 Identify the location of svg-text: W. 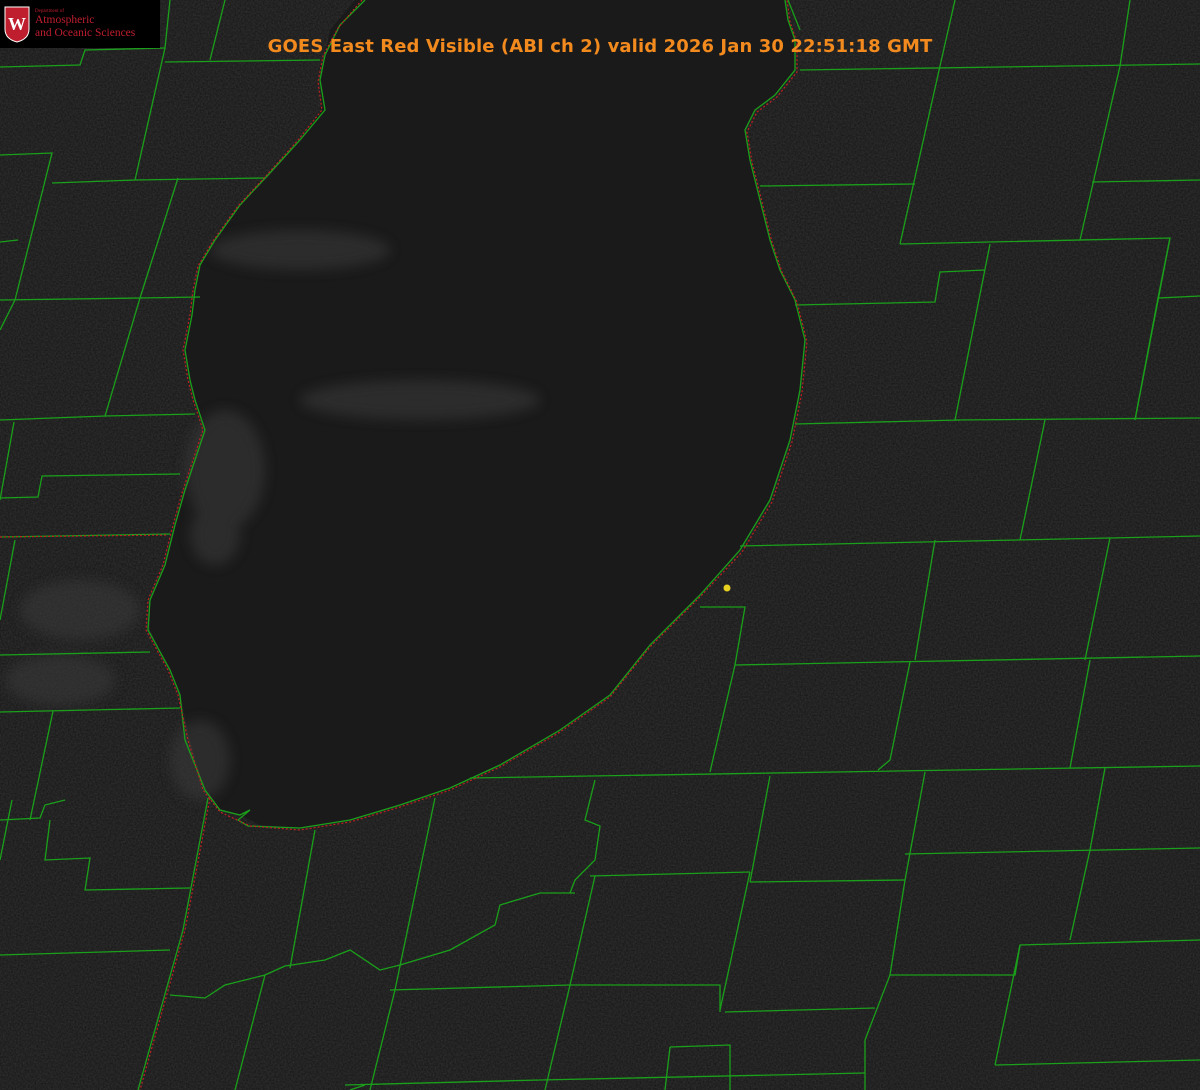
(17, 24).